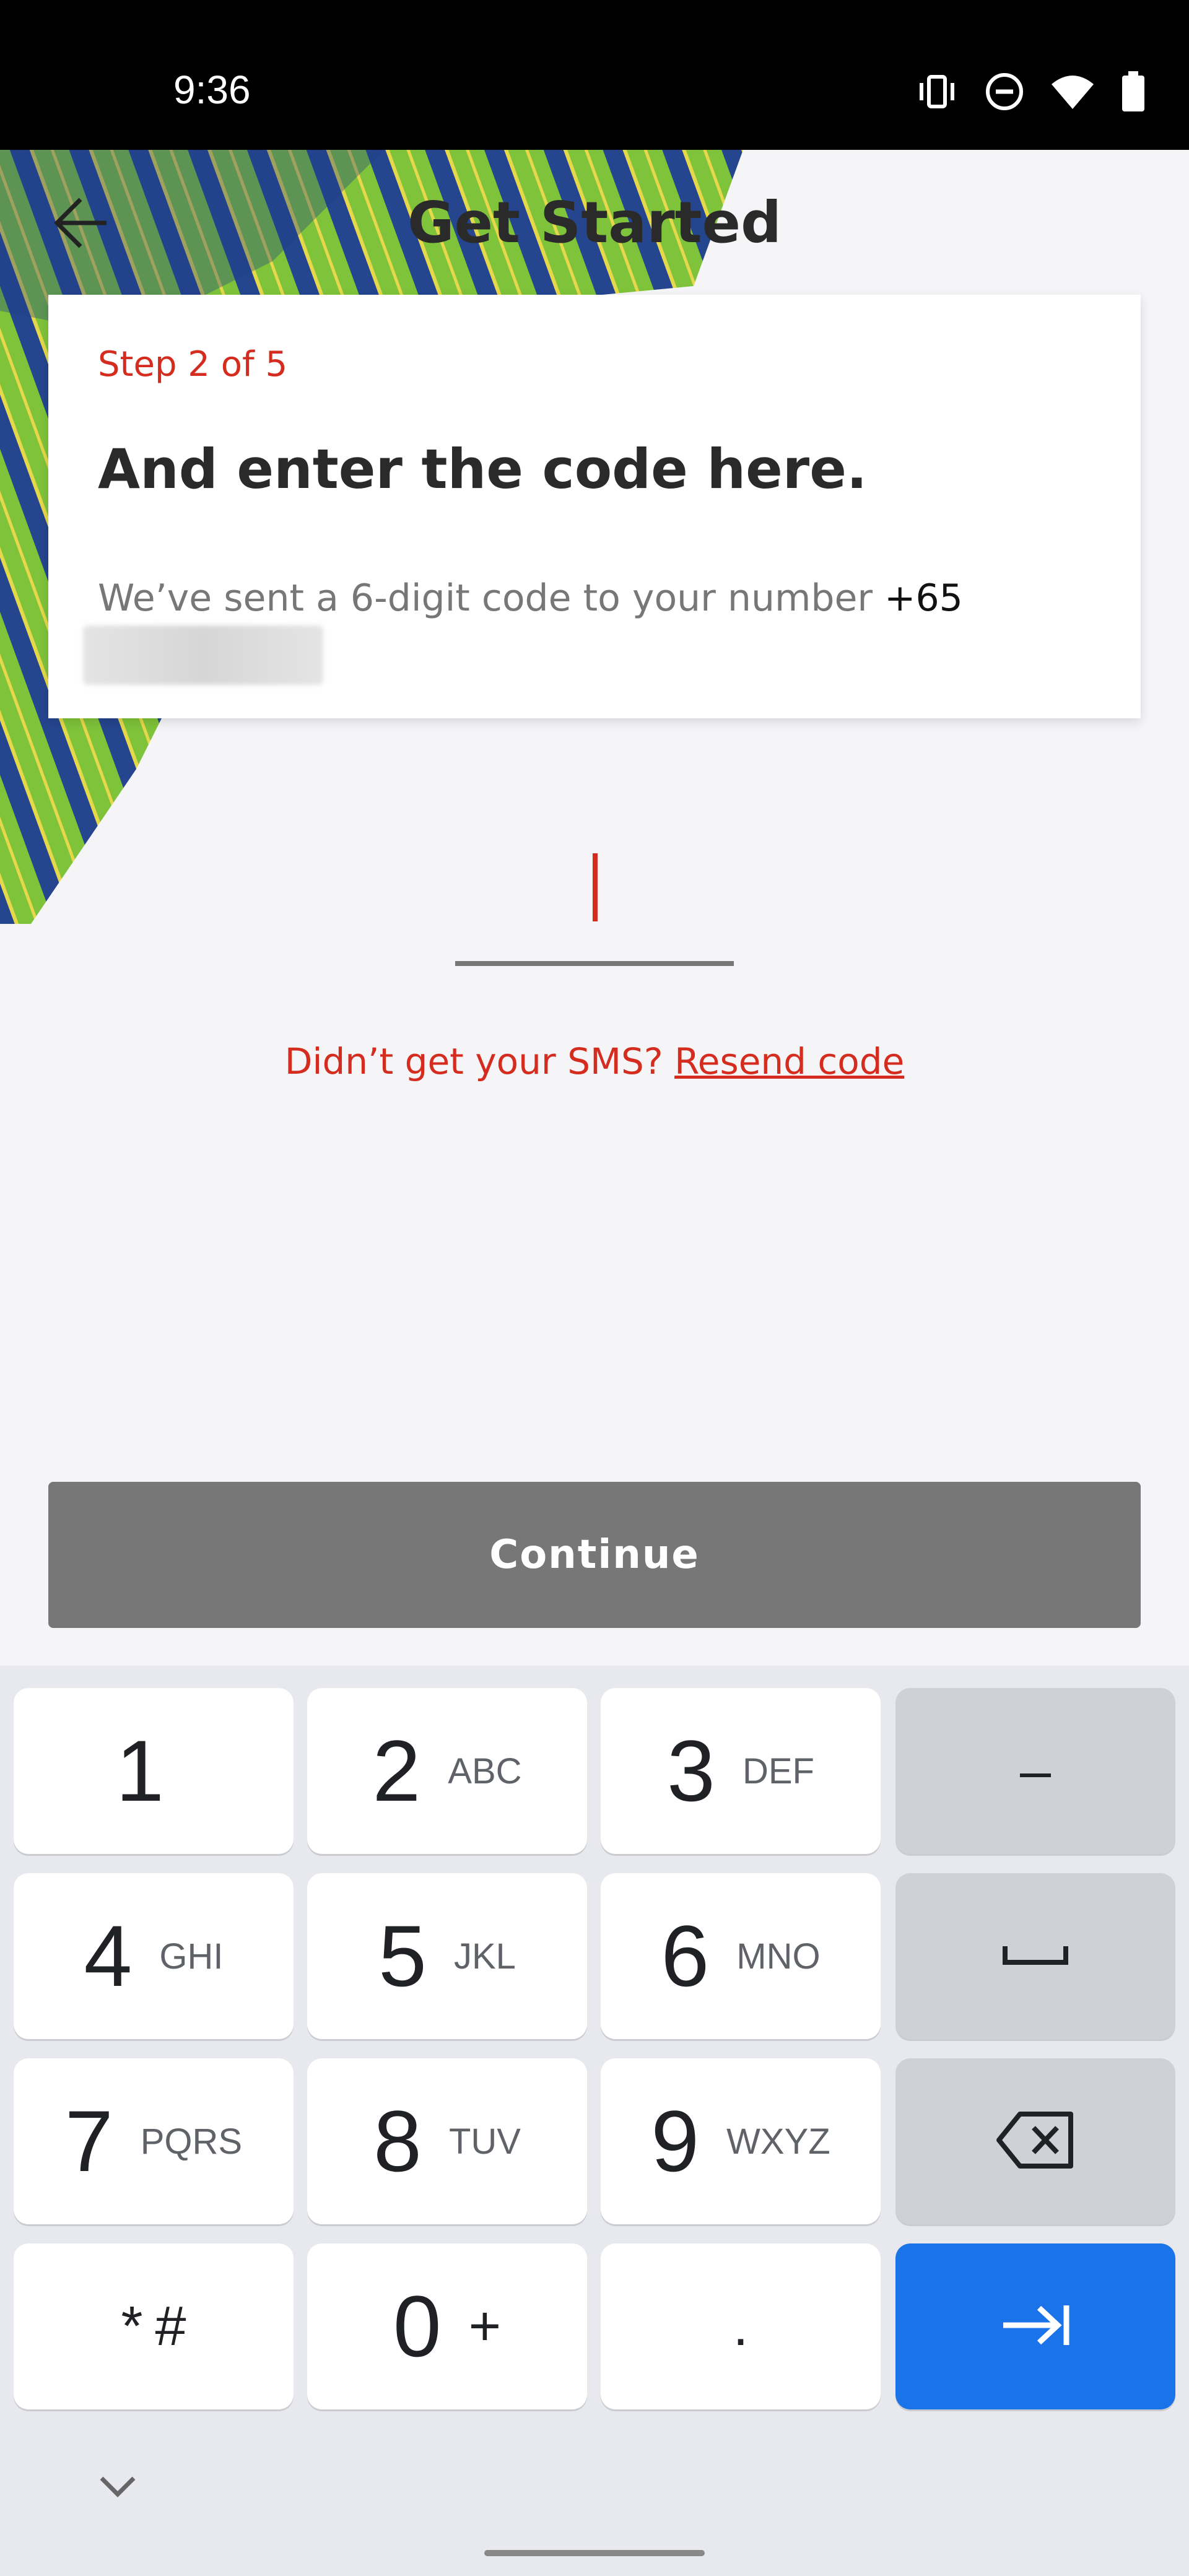 The width and height of the screenshot is (1189, 2576). I want to click on key-6: 6 MNO, so click(741, 1956).